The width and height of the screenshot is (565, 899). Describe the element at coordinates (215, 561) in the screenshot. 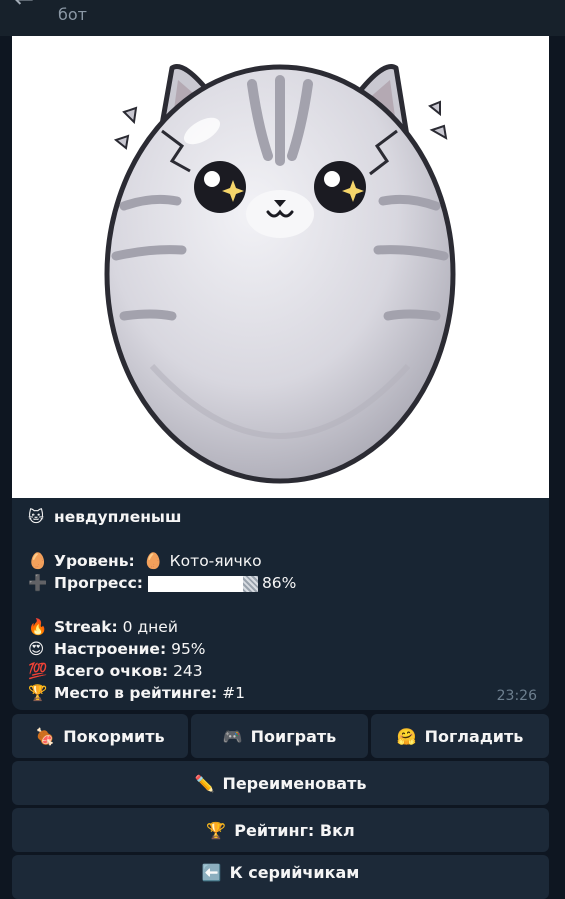

I see `level-value: Кото-яичко` at that location.